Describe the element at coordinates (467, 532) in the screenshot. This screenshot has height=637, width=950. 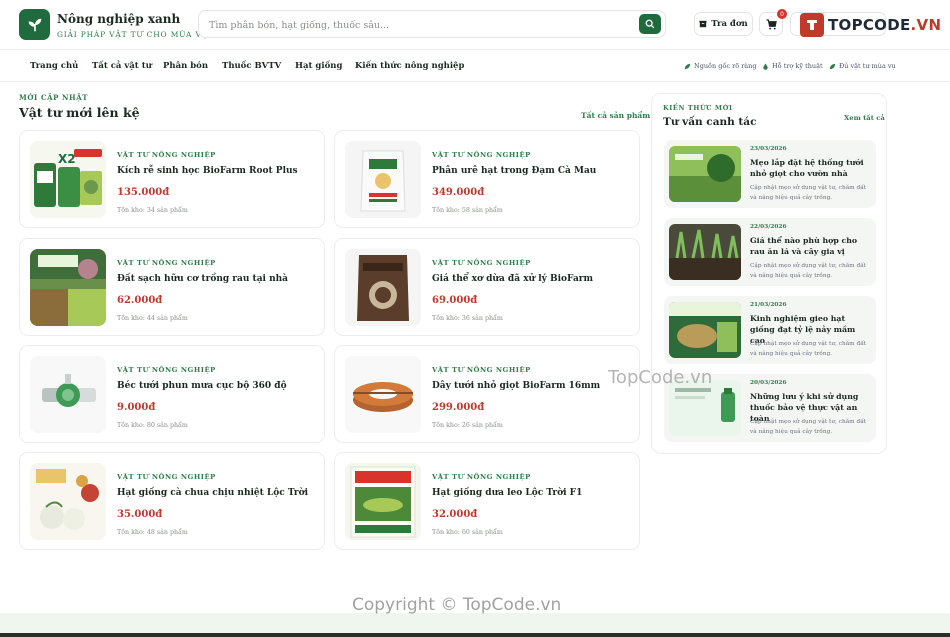
I see `product-stock: Tồn kho: 60 sản phẩm` at that location.